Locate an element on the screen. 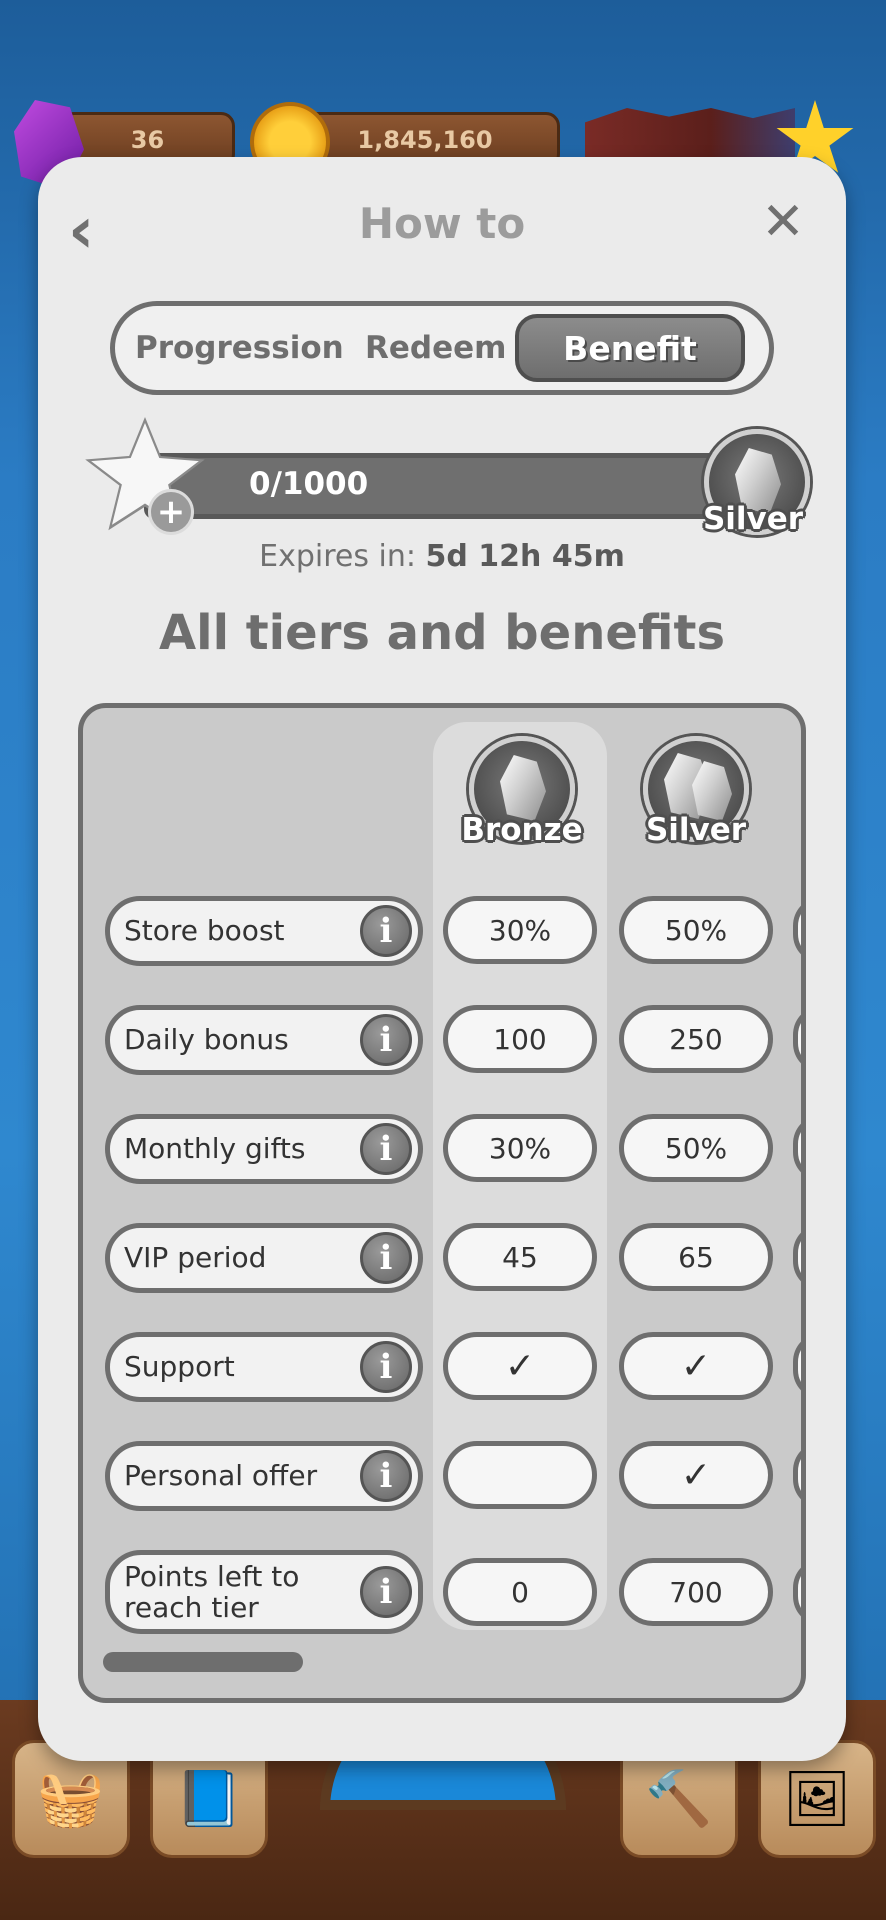 The width and height of the screenshot is (886, 1920). benefit-row-points-left: Points left to reach tier i is located at coordinates (264, 1592).